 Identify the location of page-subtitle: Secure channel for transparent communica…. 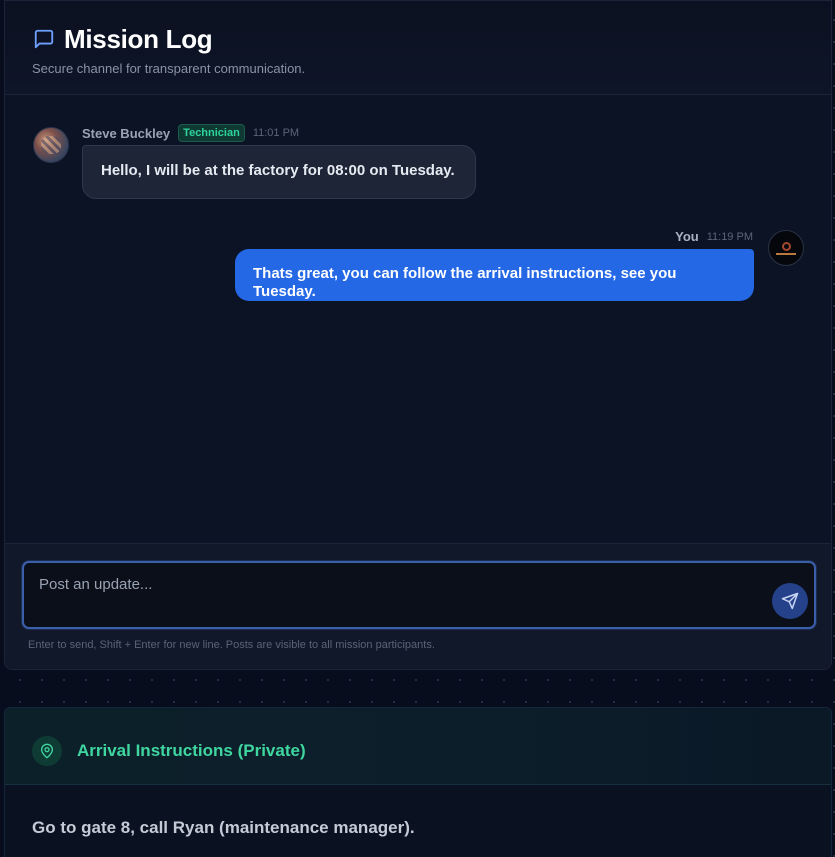
(169, 68).